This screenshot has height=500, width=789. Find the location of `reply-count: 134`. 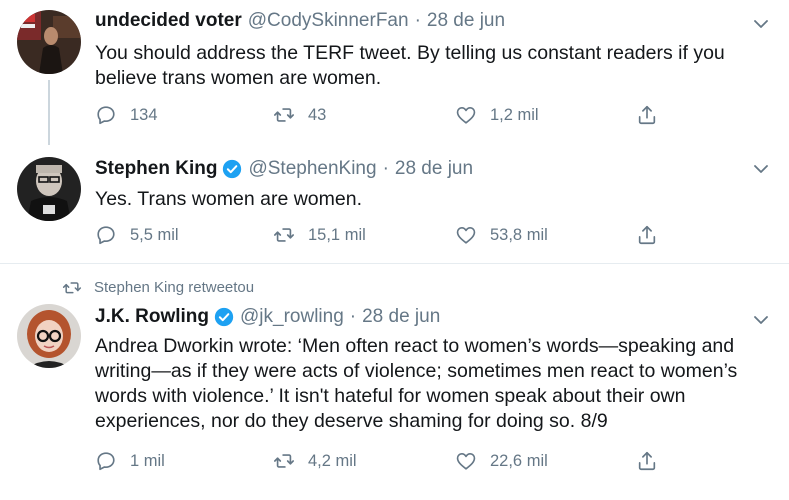

reply-count: 134 is located at coordinates (144, 114).